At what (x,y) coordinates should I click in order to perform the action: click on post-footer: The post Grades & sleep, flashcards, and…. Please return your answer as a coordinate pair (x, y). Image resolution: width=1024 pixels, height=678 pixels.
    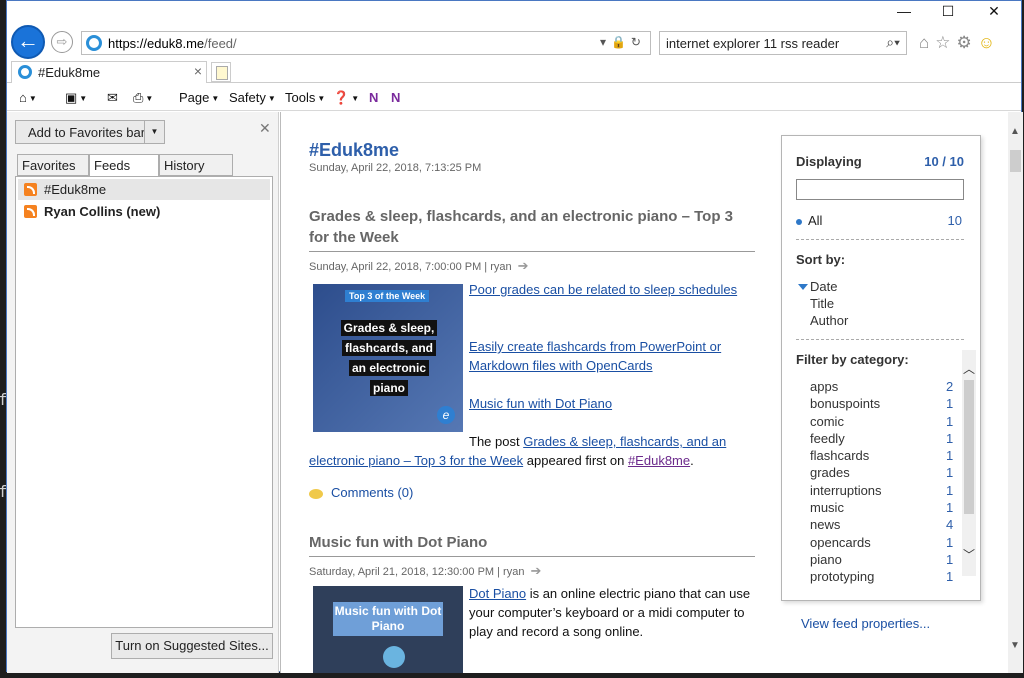
    Looking at the image, I should click on (518, 451).